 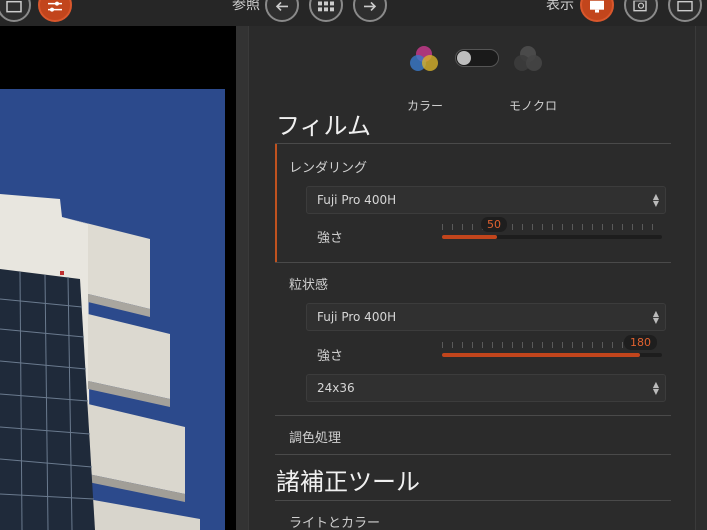 I want to click on monitor-icon, so click(x=597, y=6).